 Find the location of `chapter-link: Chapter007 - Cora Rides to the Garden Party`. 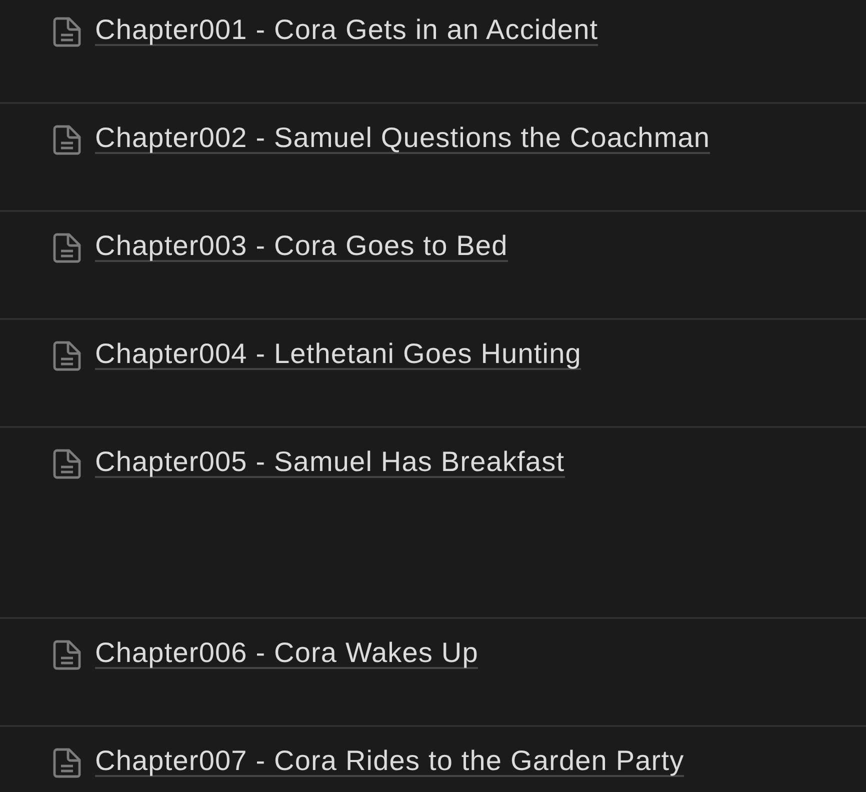

chapter-link: Chapter007 - Cora Rides to the Garden Party is located at coordinates (389, 762).